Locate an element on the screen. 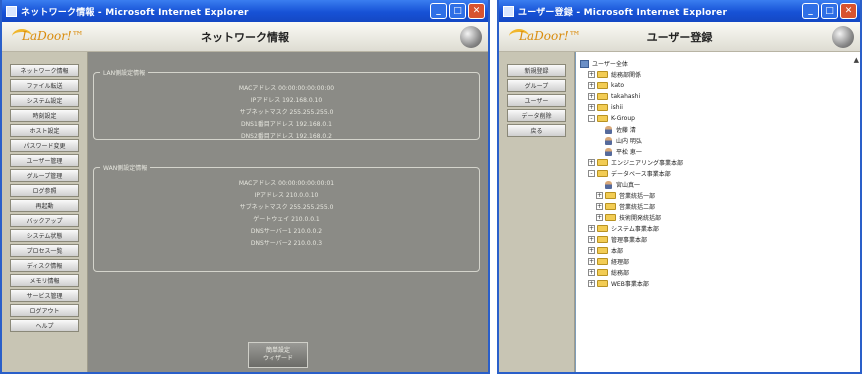  root-icon is located at coordinates (584, 63).